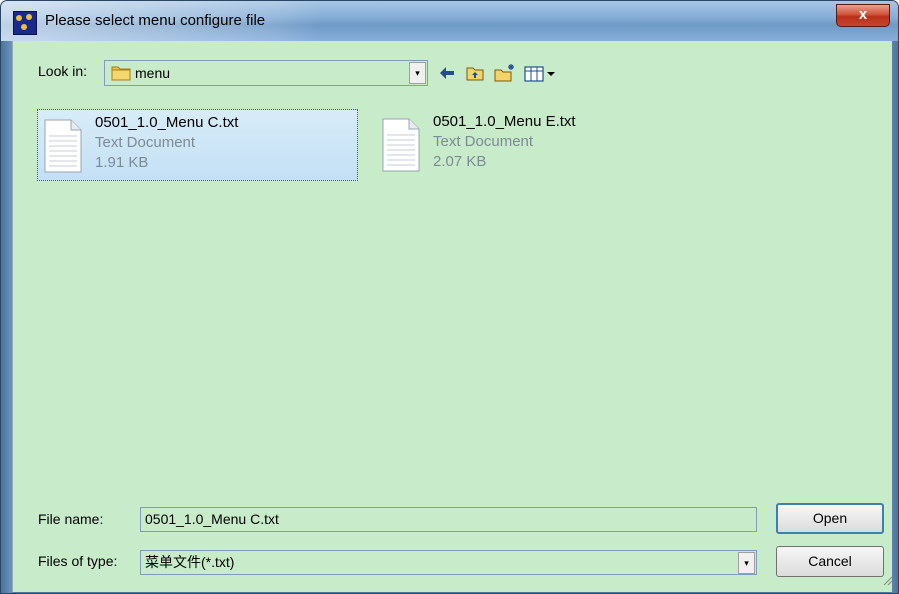 The width and height of the screenshot is (899, 594). I want to click on look-in-value: menu, so click(153, 73).